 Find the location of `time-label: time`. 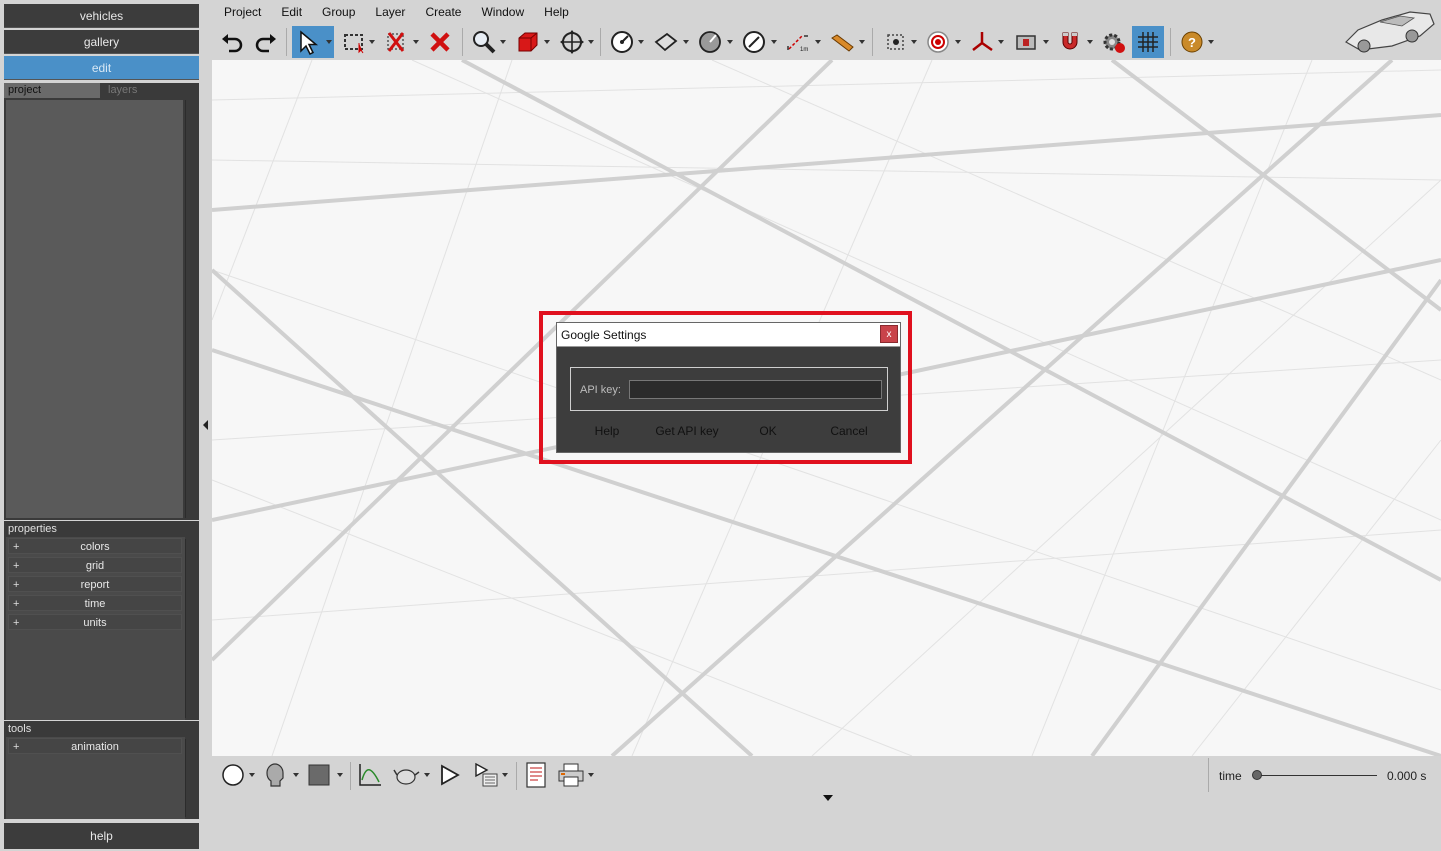

time-label: time is located at coordinates (1230, 776).